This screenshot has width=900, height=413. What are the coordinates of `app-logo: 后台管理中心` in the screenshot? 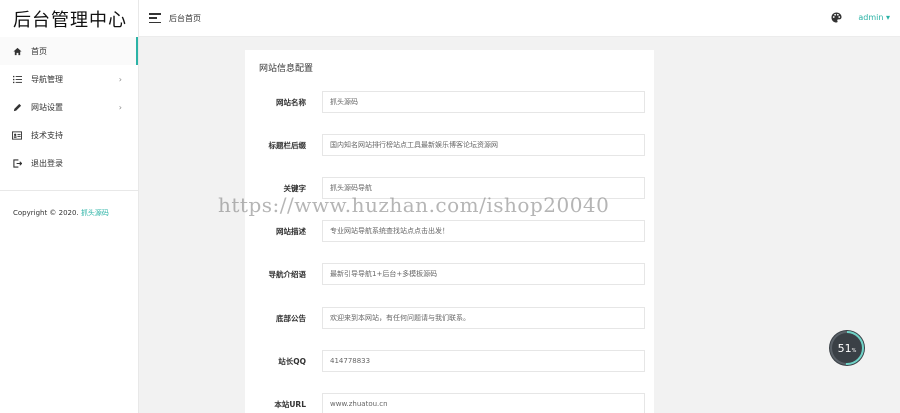 It's located at (70, 20).